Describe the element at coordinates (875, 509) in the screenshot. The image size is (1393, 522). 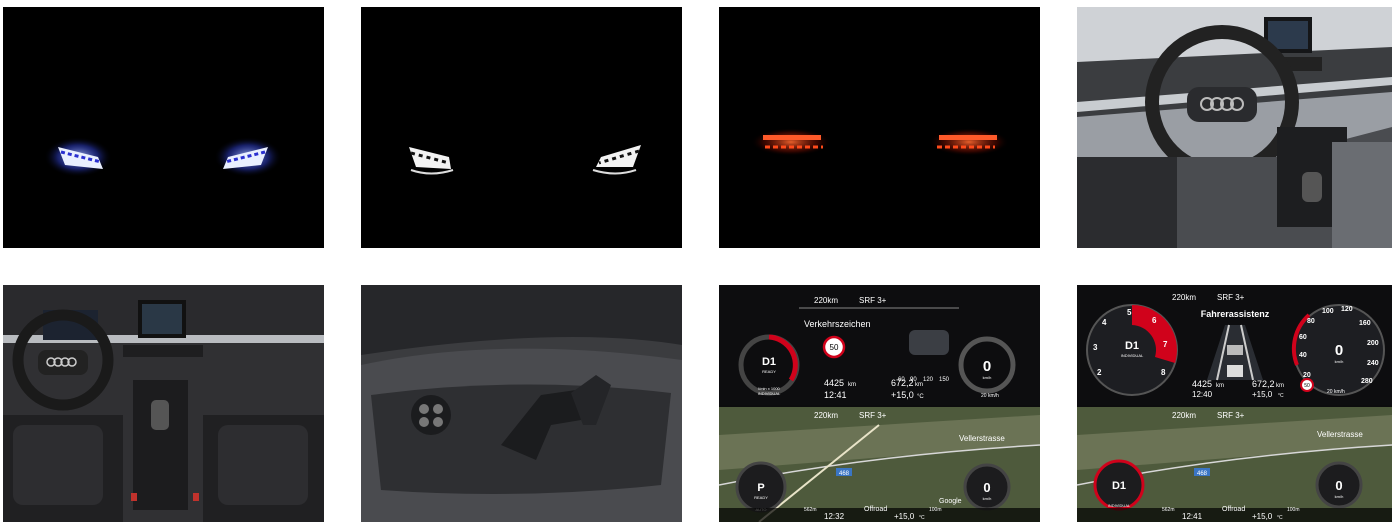
I see `map-mode: Offroad` at that location.